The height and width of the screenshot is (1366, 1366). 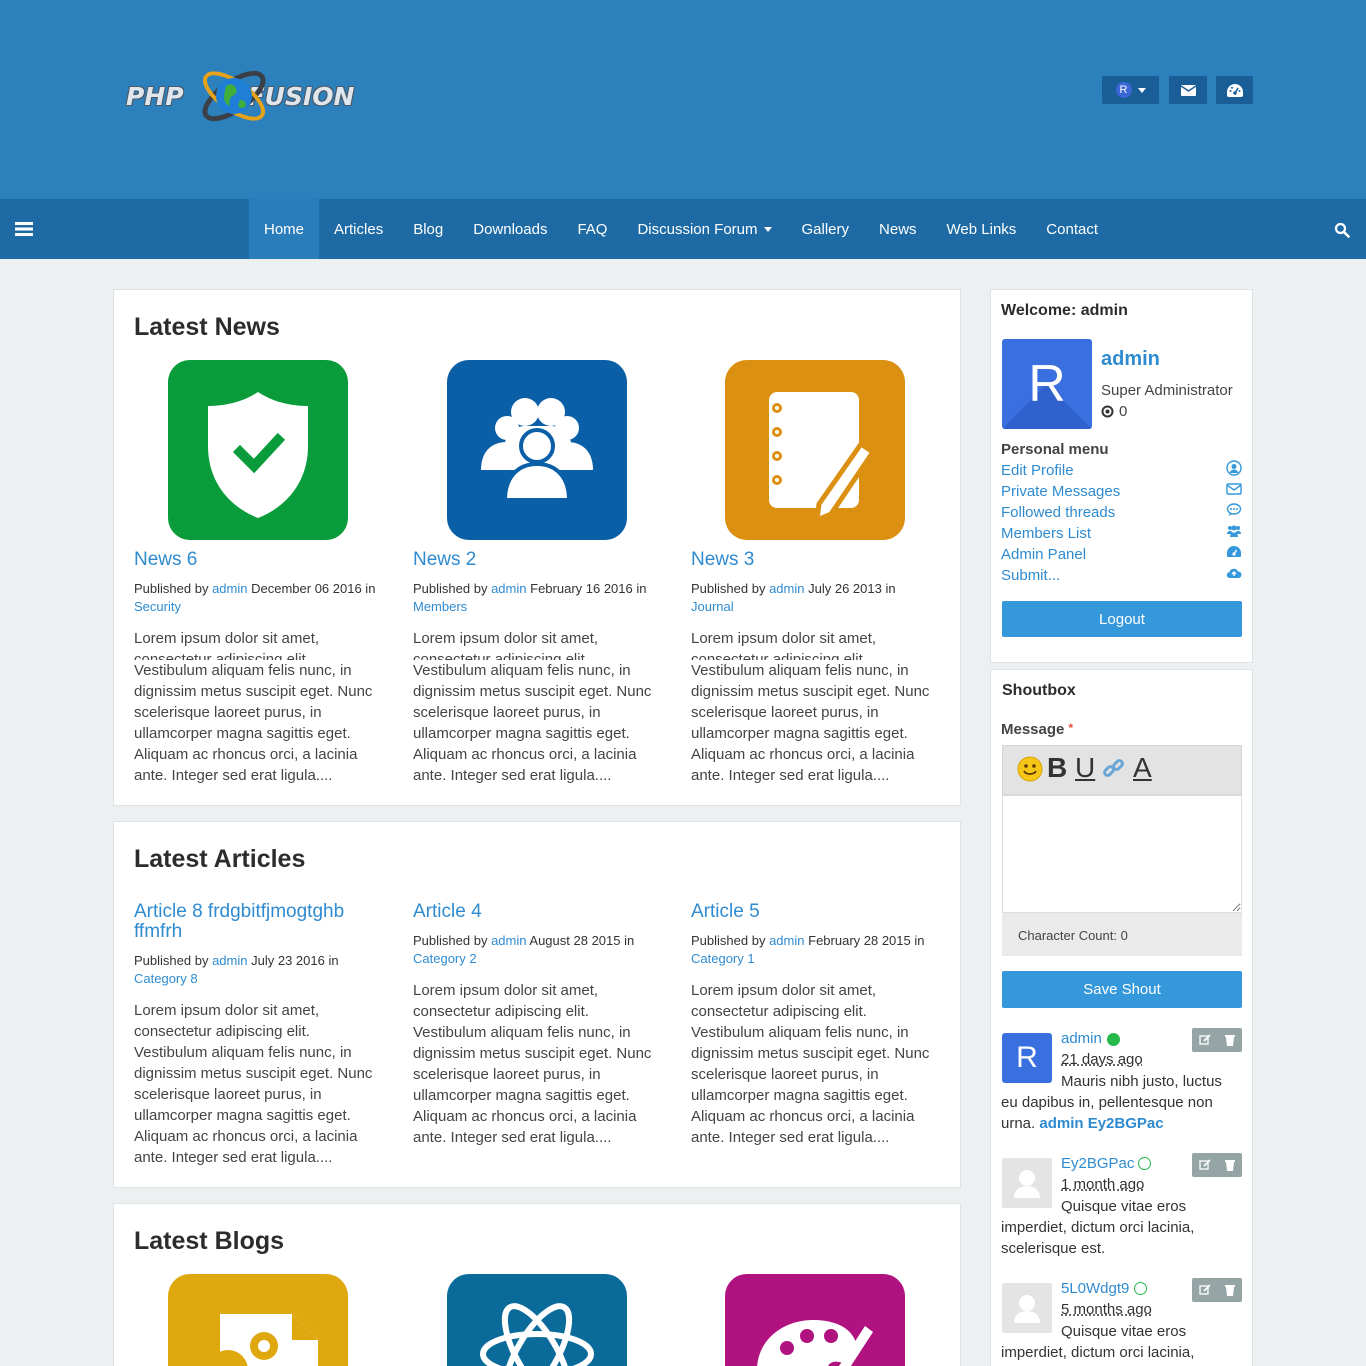 I want to click on article-title: Article 4, so click(x=447, y=912).